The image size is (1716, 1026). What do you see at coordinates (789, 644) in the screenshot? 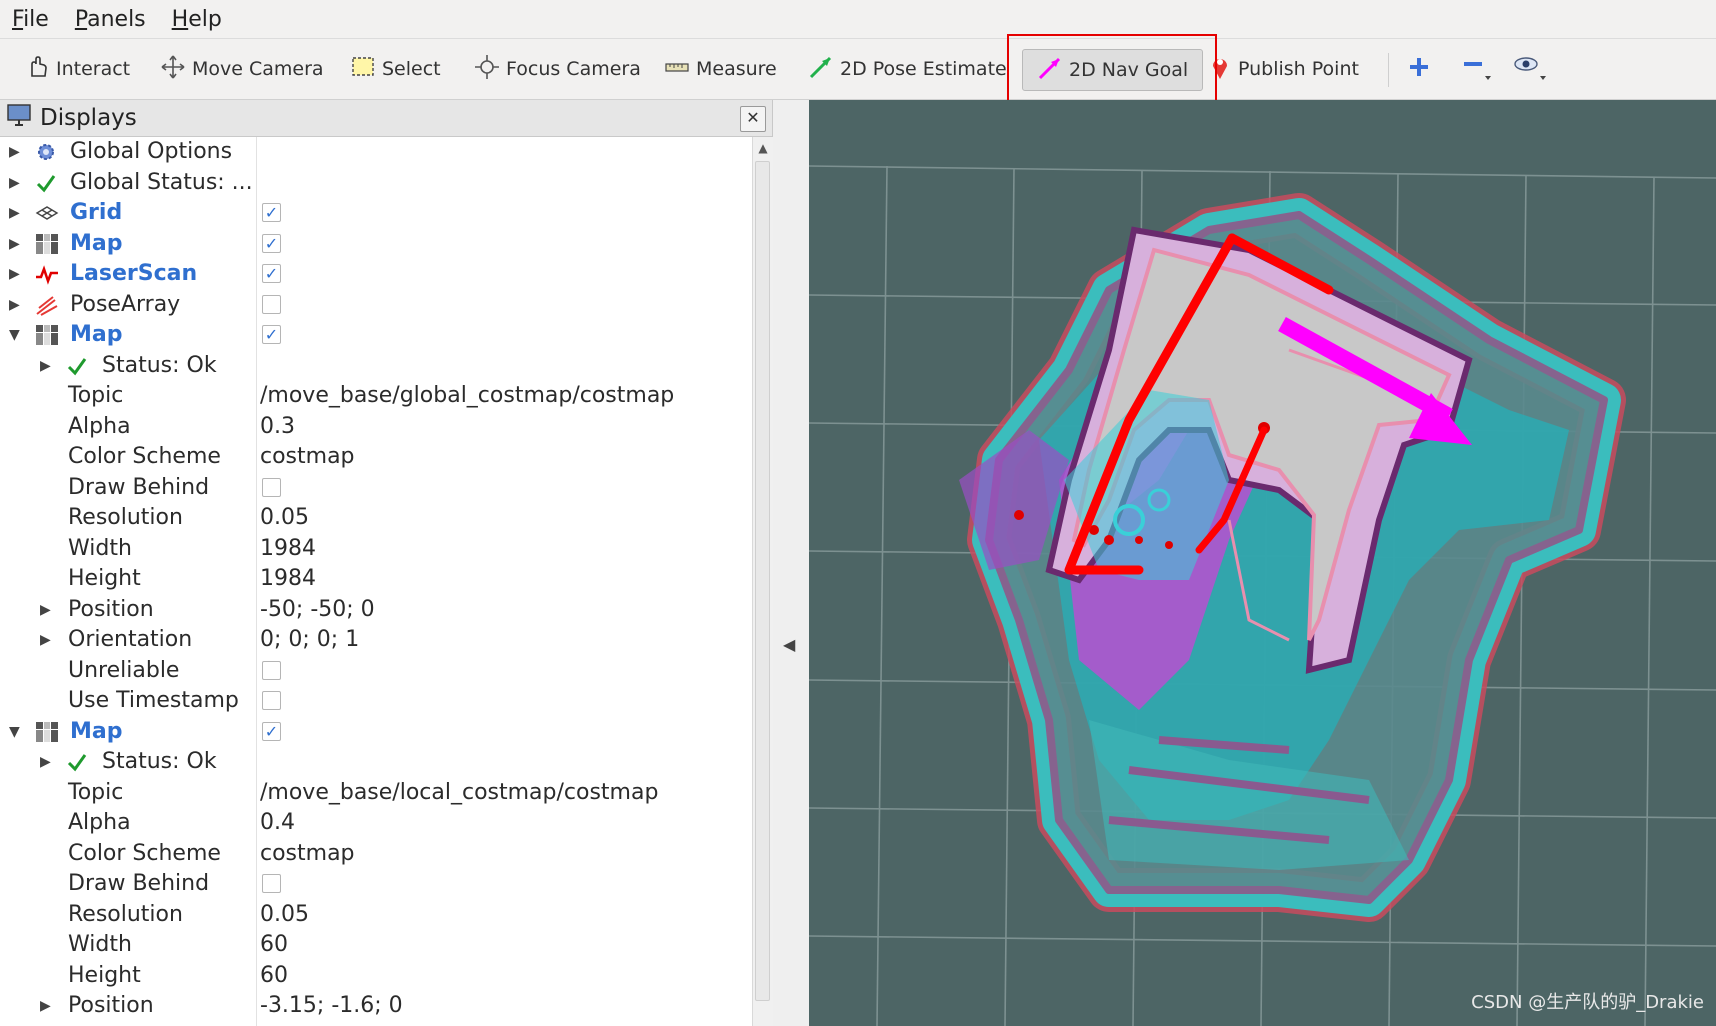
I see `collapse-left-icon: ◀` at bounding box center [789, 644].